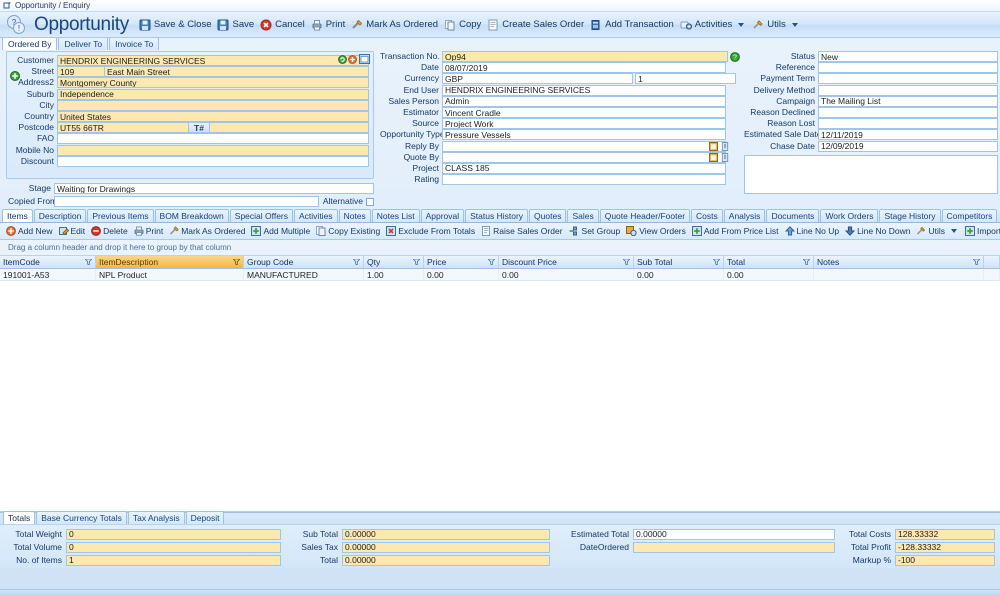 Image resolution: width=1000 pixels, height=596 pixels. Describe the element at coordinates (191, 215) in the screenshot. I see `tab-bom-breakdown: BOM Breakdown` at that location.